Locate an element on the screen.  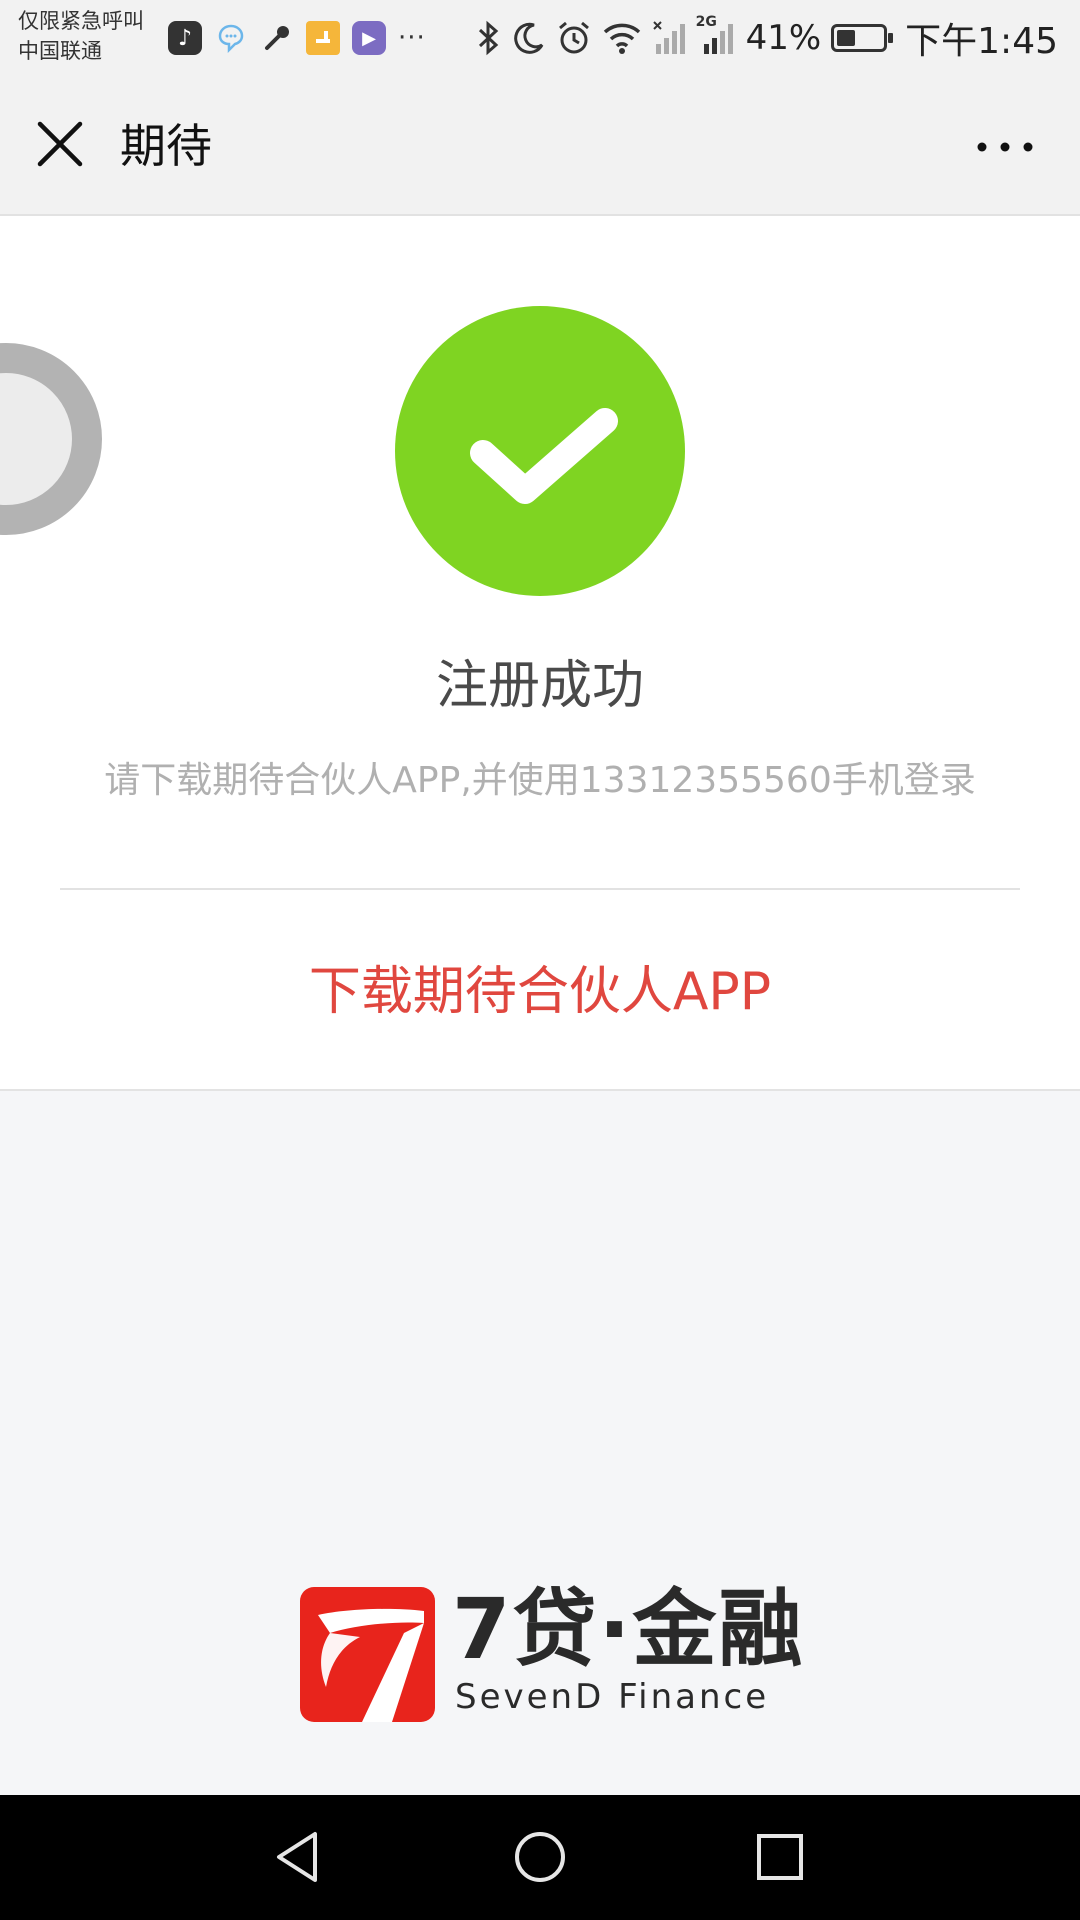
signal-sim2-icon: 2G is located at coordinates (716, 35).